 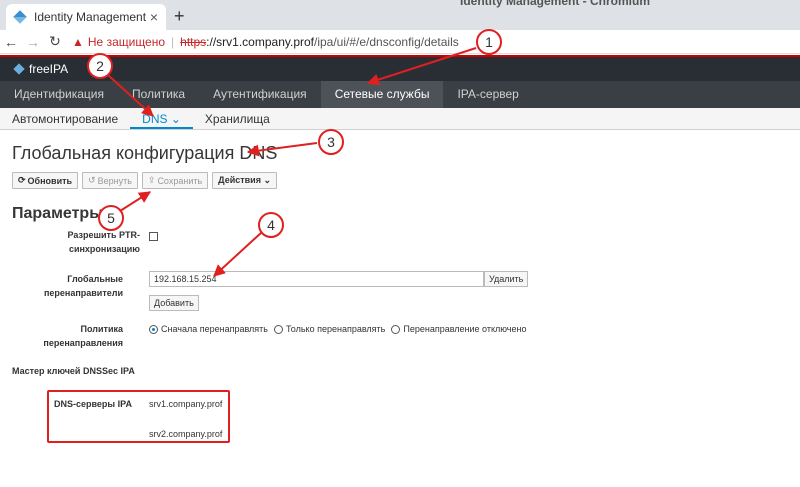 I want to click on subnav-automount: Автомонтирование, so click(x=65, y=118).